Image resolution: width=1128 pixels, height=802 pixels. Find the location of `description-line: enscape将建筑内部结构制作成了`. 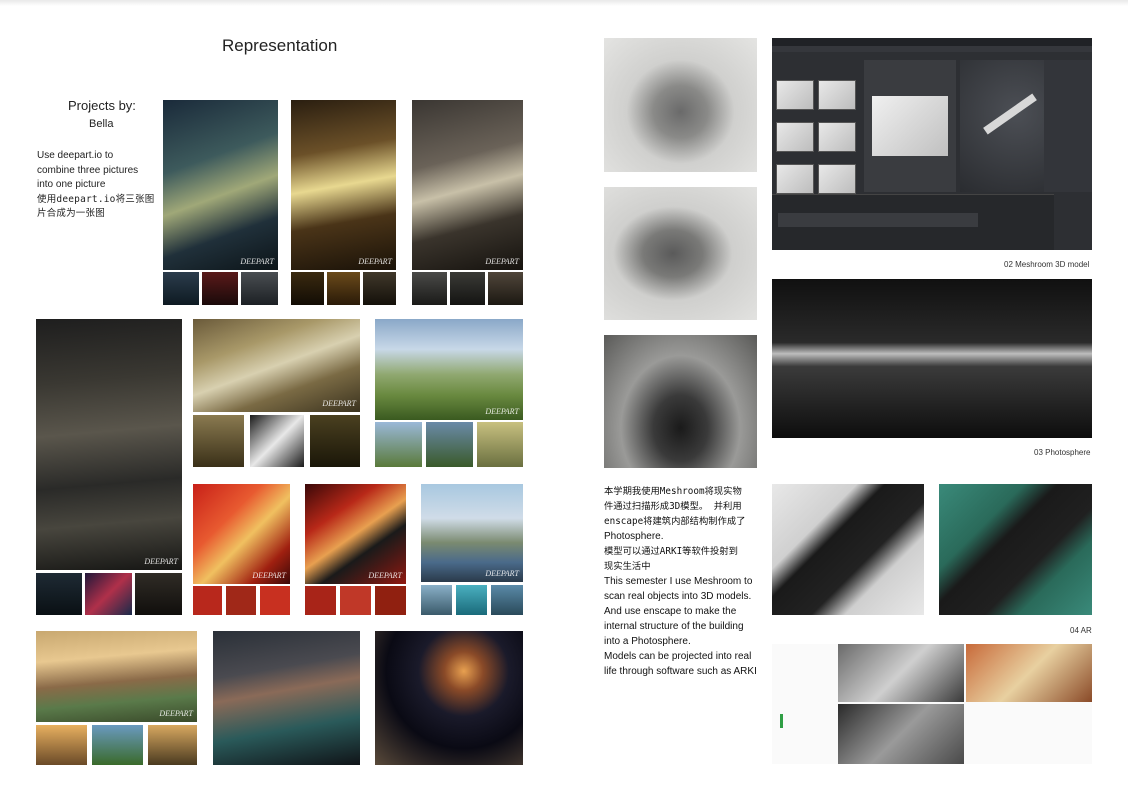

description-line: enscape将建筑内部结构制作成了 is located at coordinates (675, 521).